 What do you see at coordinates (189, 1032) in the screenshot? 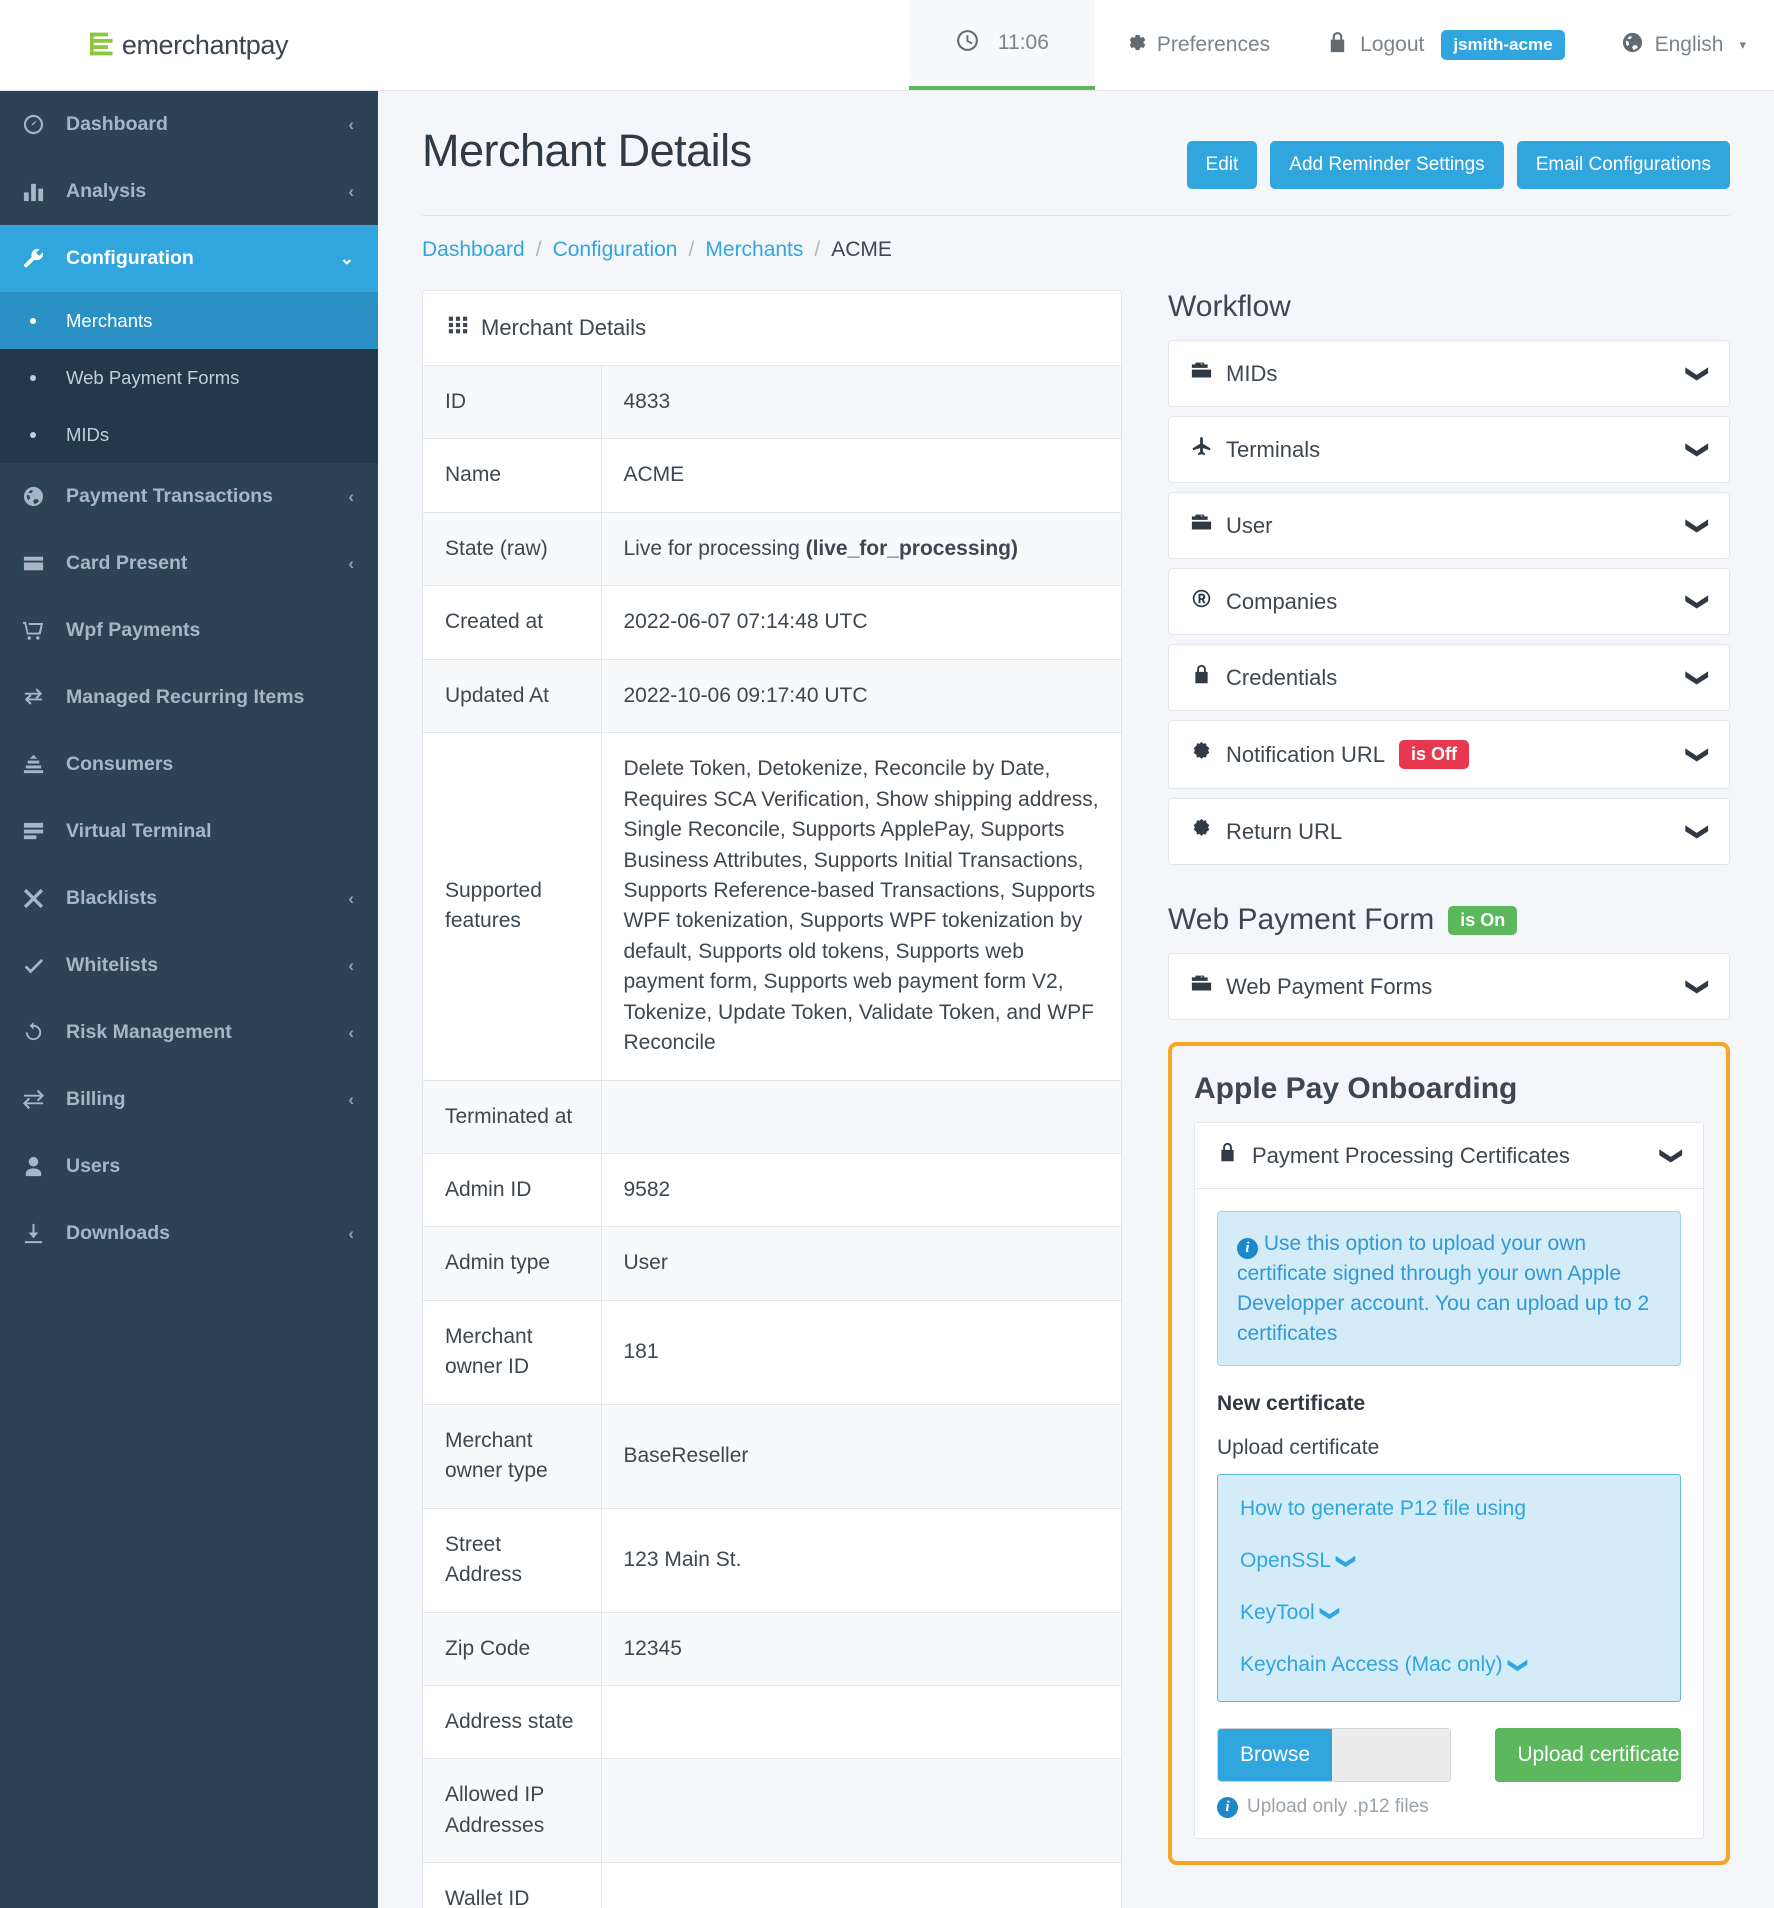
I see `sidebar-item-risk-management: Risk Management ‹` at bounding box center [189, 1032].